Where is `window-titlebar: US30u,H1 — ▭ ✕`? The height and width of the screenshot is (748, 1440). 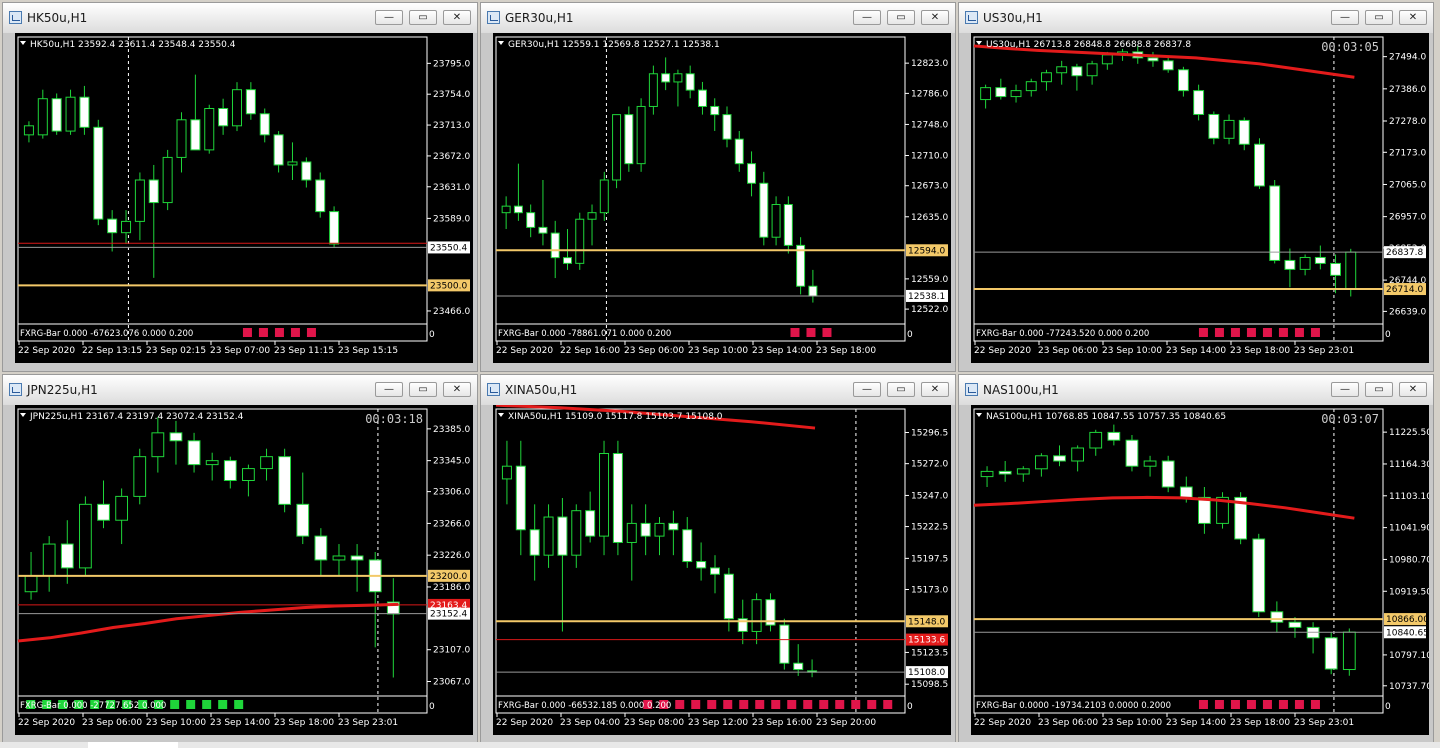
window-titlebar: US30u,H1 — ▭ ✕ is located at coordinates (1196, 18).